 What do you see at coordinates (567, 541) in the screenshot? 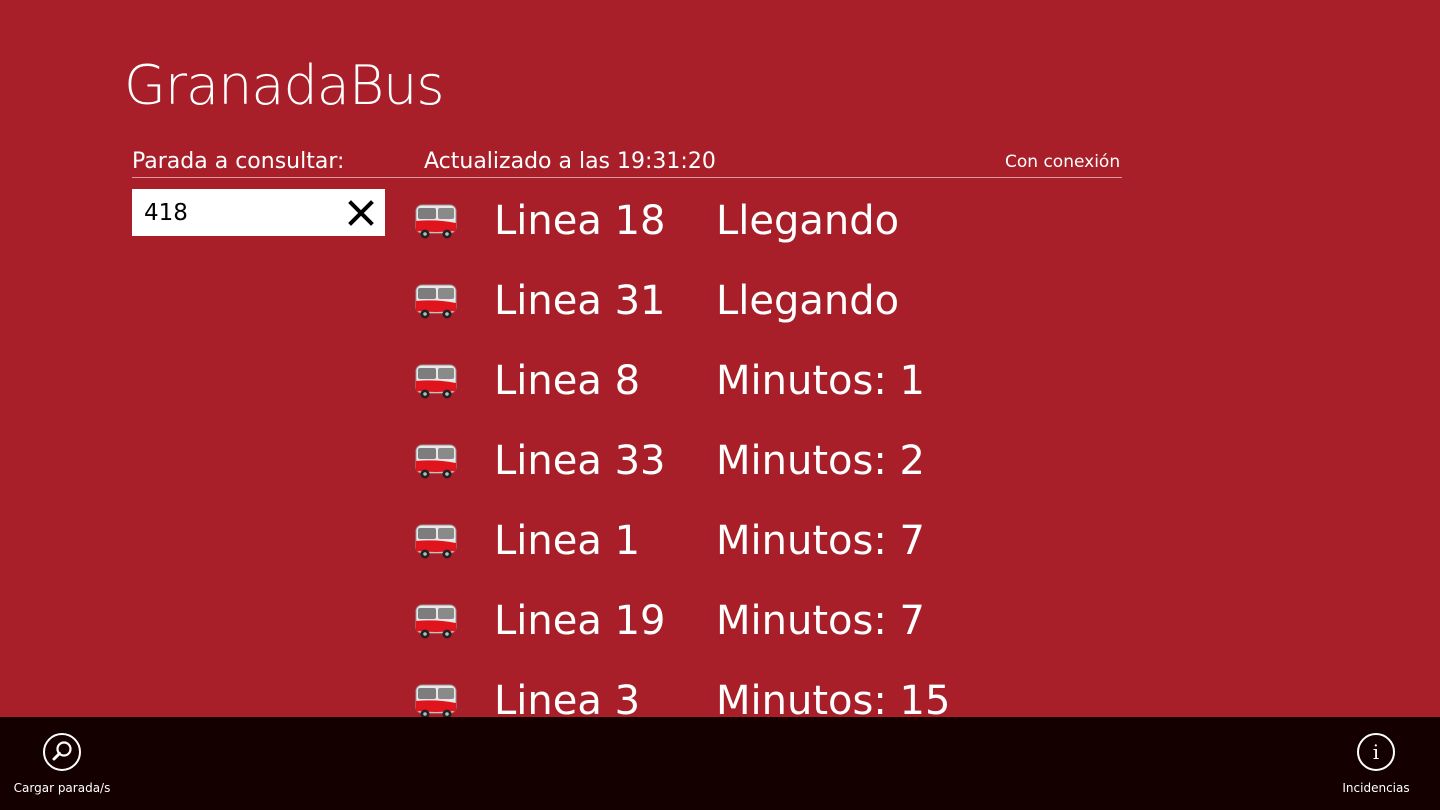
I see `line-name: Linea 1` at bounding box center [567, 541].